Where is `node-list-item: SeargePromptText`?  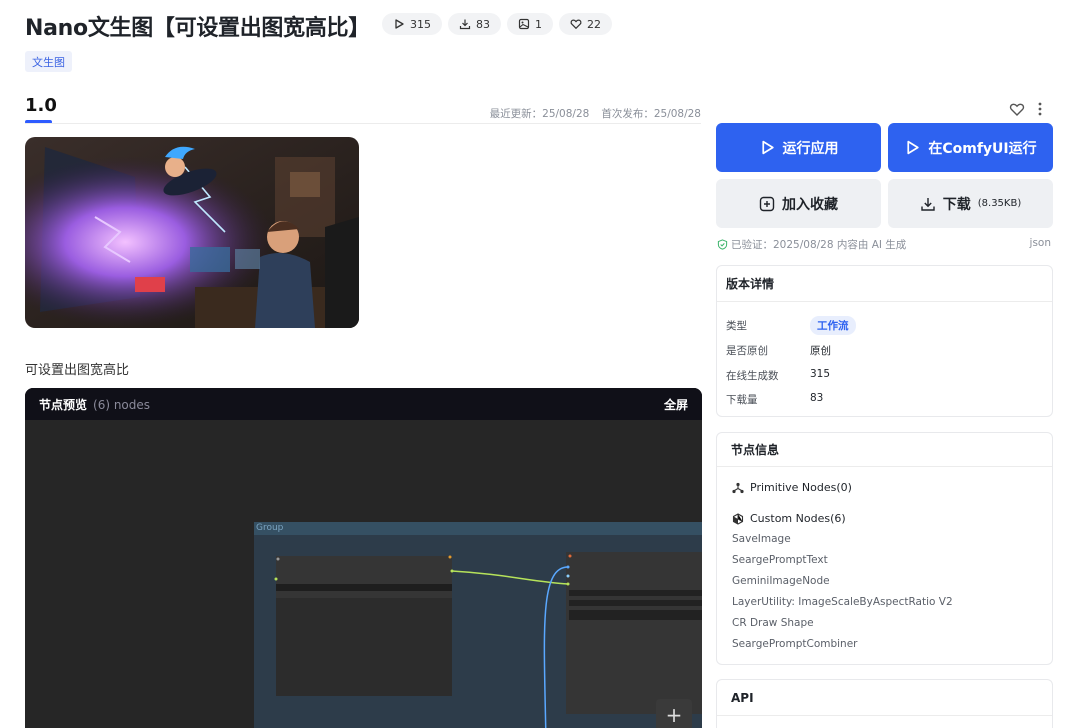
node-list-item: SeargePromptText is located at coordinates (780, 560).